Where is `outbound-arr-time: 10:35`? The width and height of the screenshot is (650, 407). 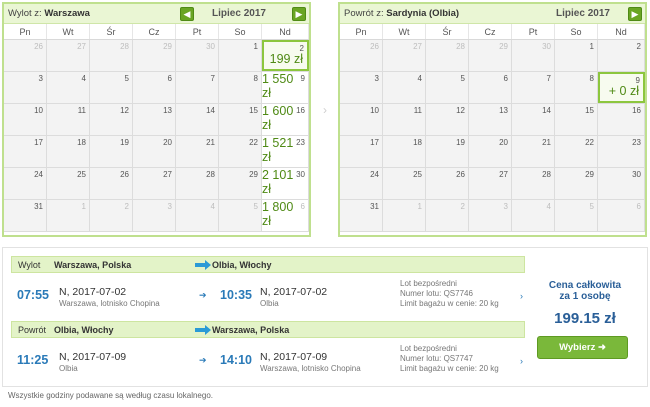 outbound-arr-time: 10:35 is located at coordinates (236, 295).